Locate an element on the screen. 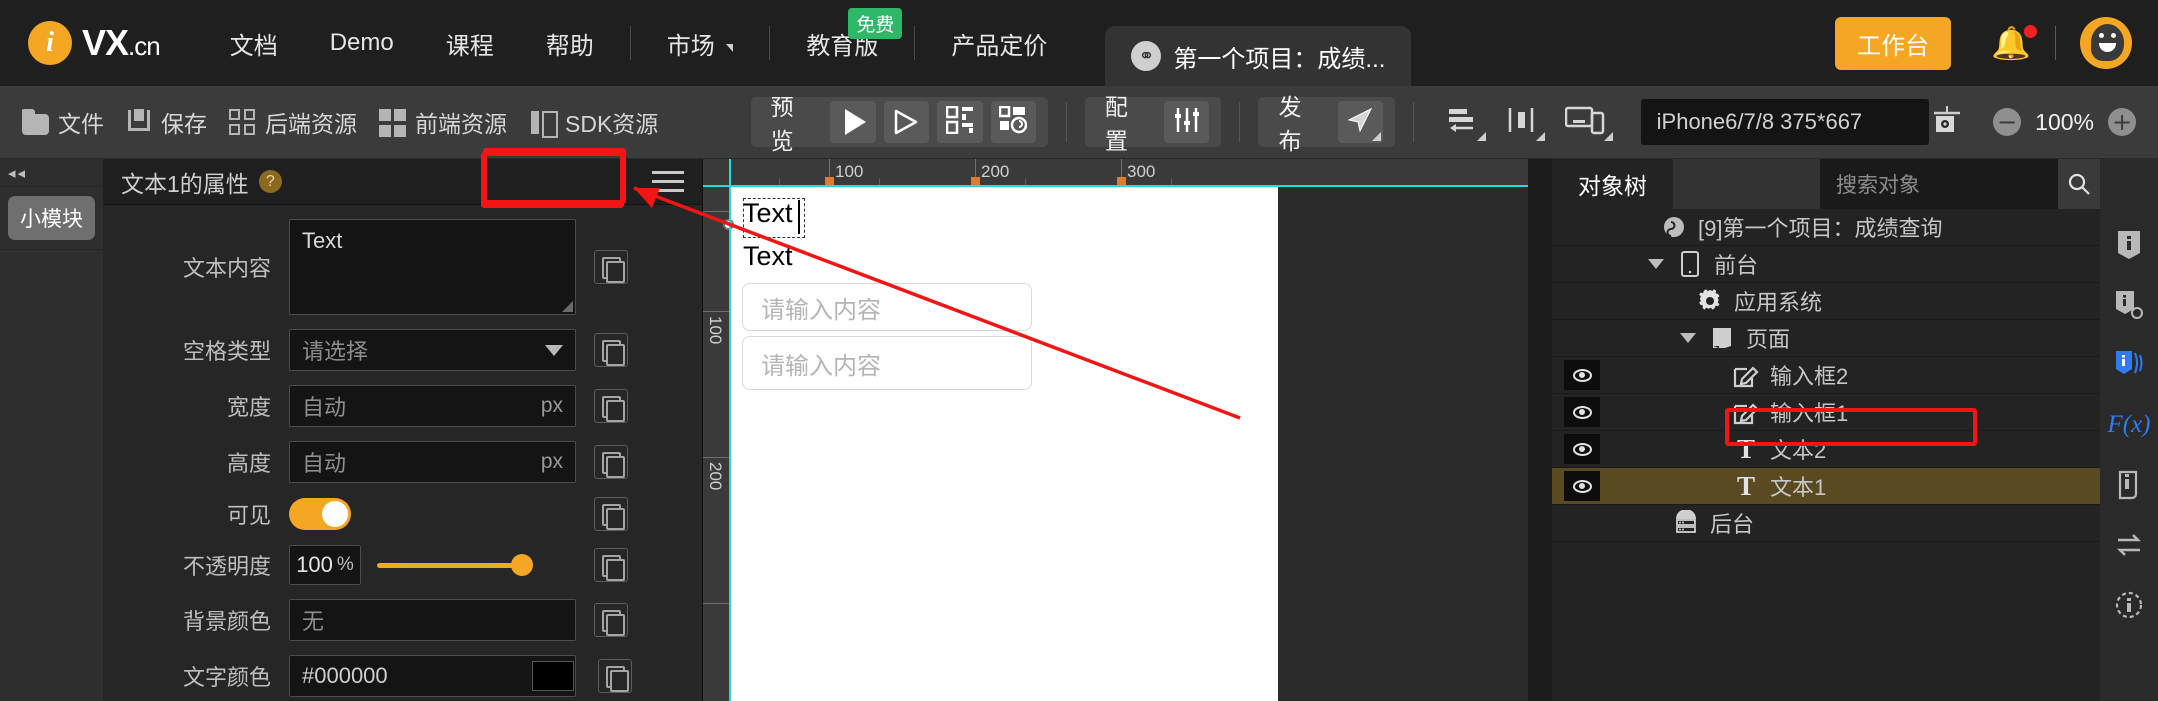 This screenshot has width=2158, height=701. text-color-swatch is located at coordinates (553, 676).